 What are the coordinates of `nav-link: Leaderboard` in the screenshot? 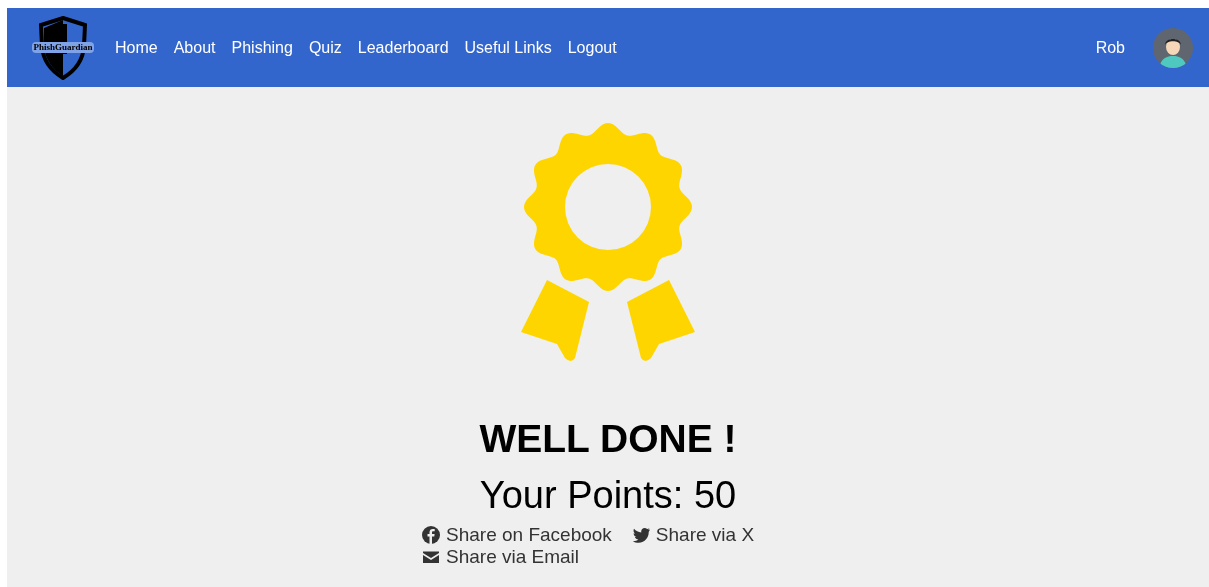 It's located at (403, 47).